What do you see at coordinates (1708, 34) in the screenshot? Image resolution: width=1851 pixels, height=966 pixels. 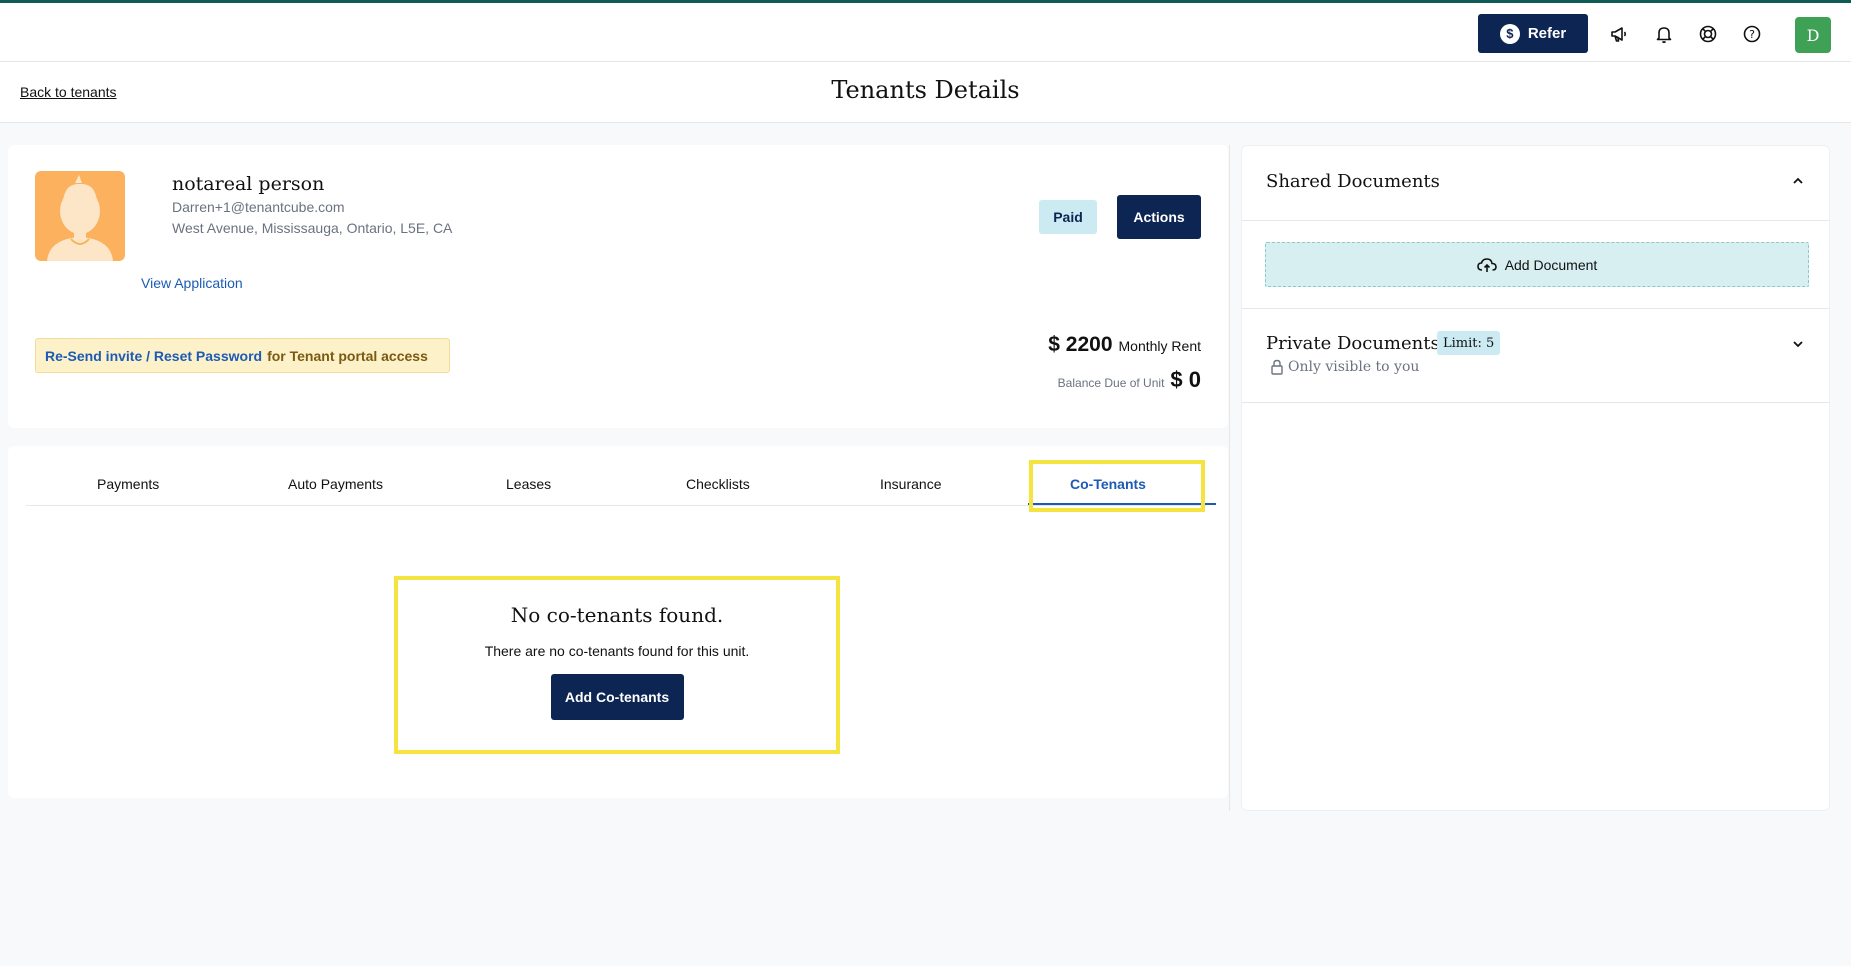 I see `lifebuoy-icon` at bounding box center [1708, 34].